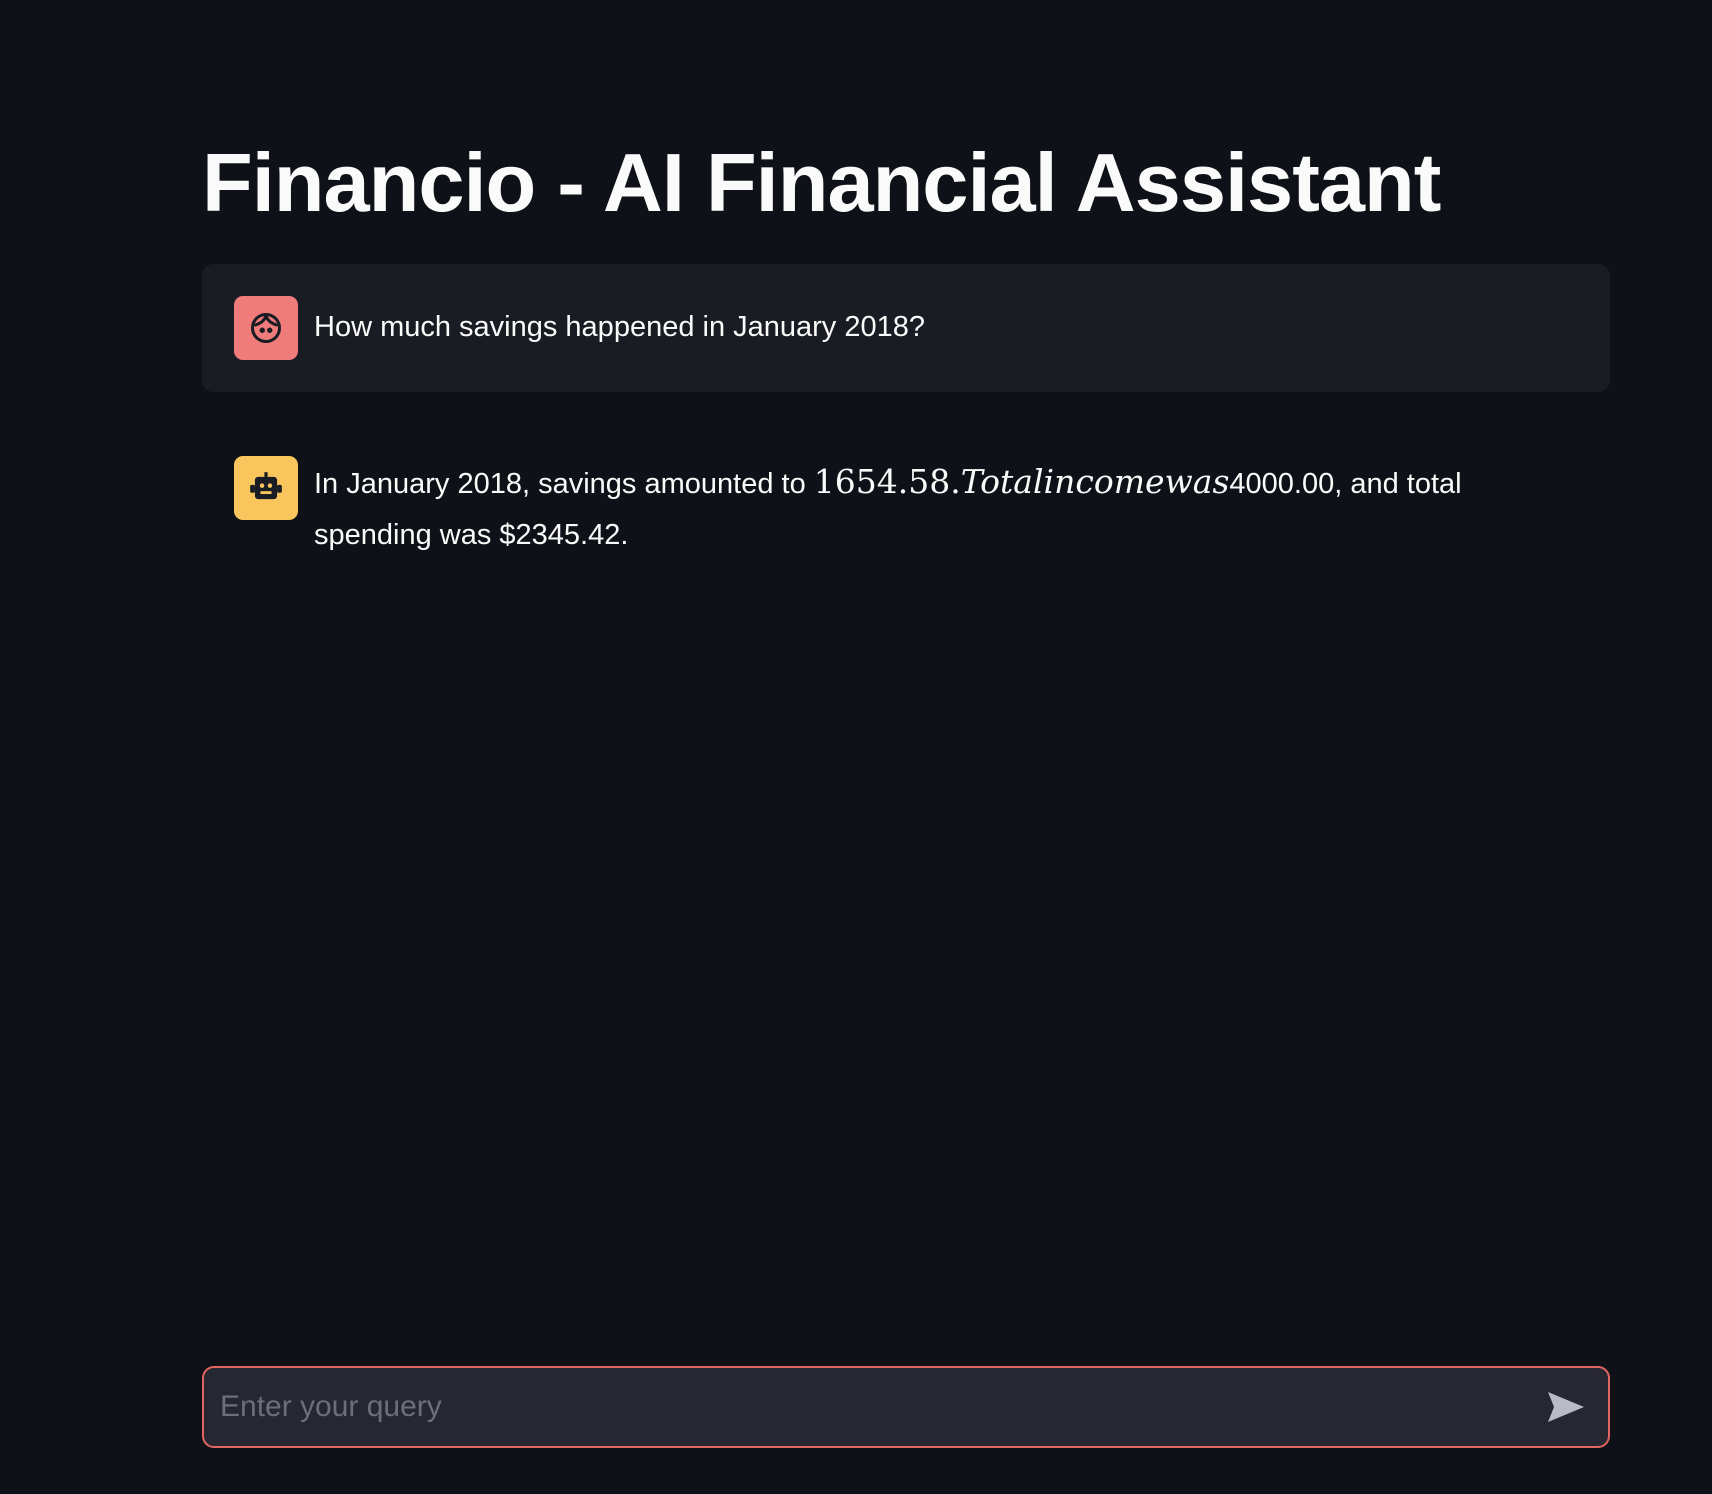  Describe the element at coordinates (869, 1407) in the screenshot. I see `query-input` at that location.